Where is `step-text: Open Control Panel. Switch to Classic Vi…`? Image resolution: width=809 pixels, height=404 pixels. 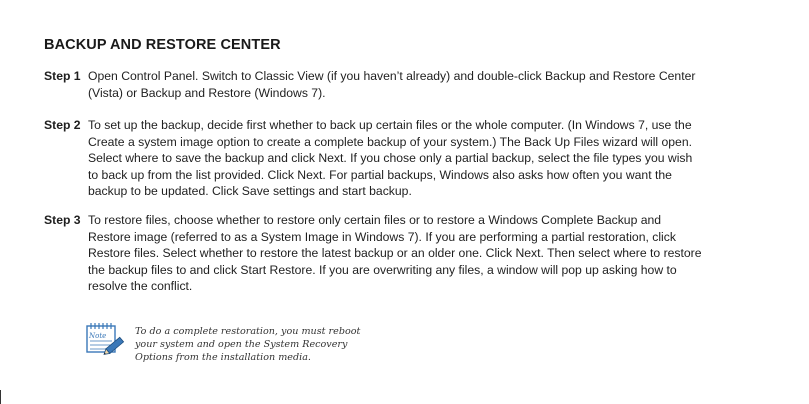
step-text: Open Control Panel. Switch to Classic Vi… is located at coordinates (392, 84).